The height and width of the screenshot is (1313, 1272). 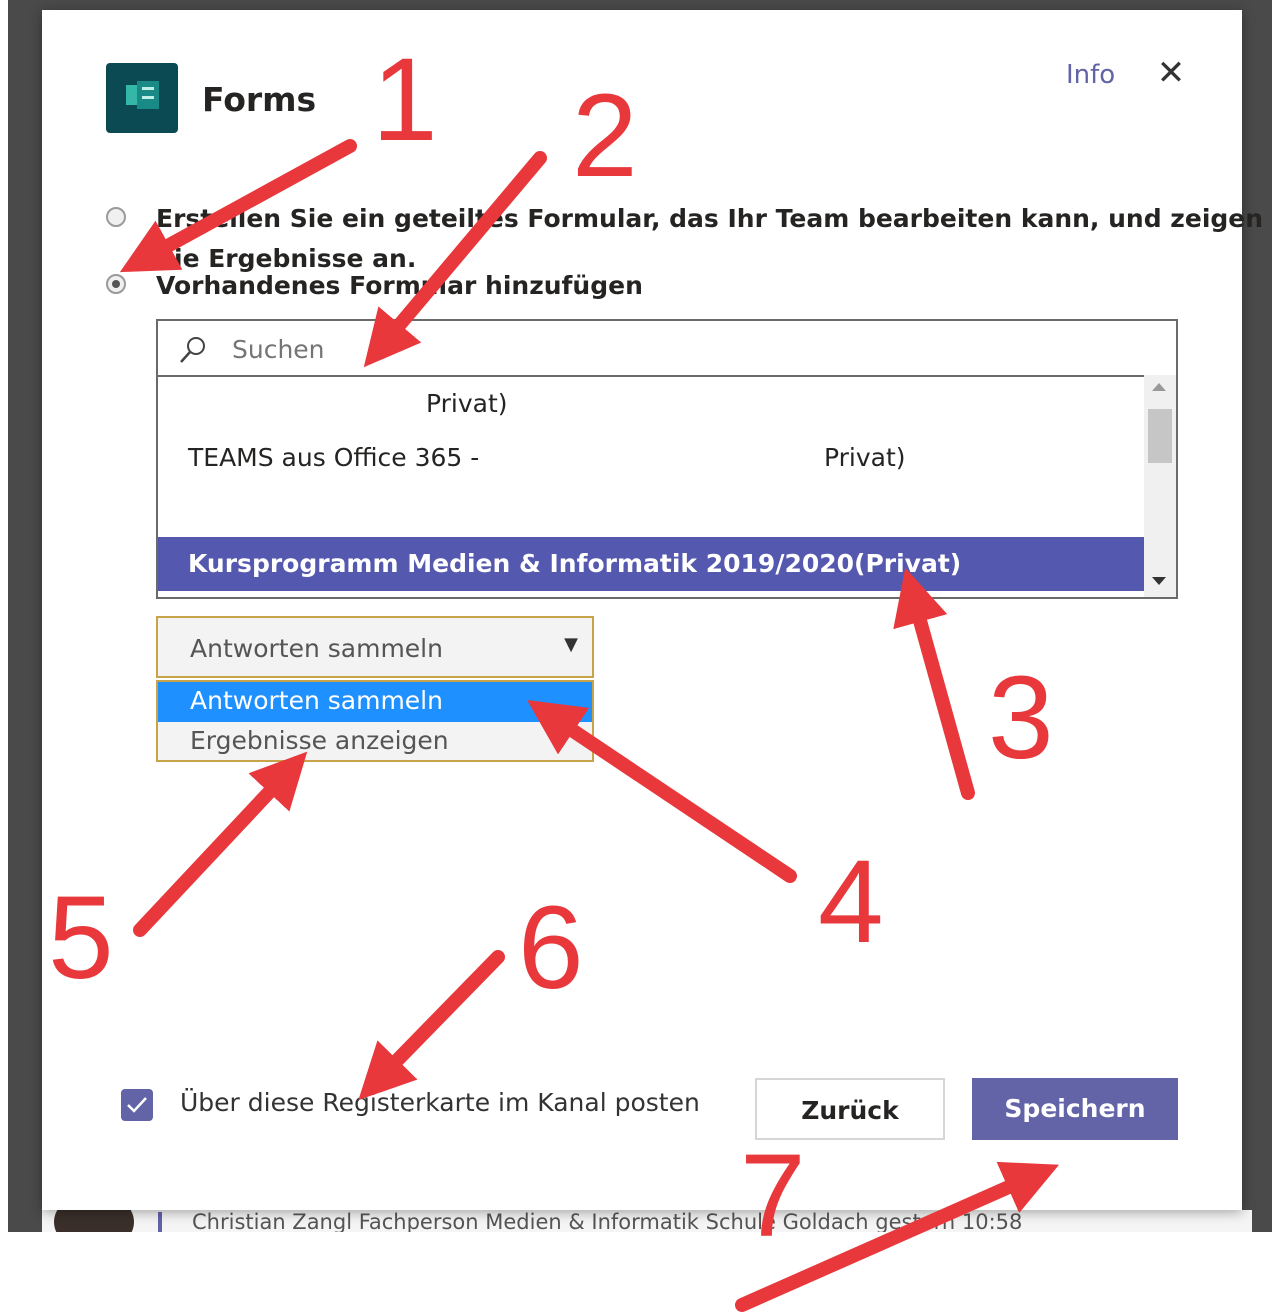 I want to click on mode-select: Antworten sammeln ▼, so click(x=375, y=647).